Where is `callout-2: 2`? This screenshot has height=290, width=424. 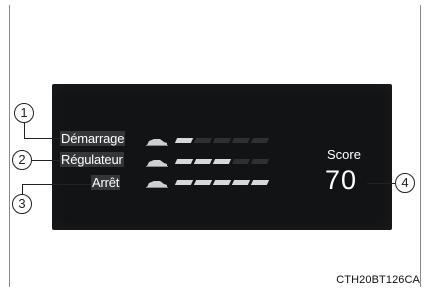
callout-2: 2 is located at coordinates (22, 160).